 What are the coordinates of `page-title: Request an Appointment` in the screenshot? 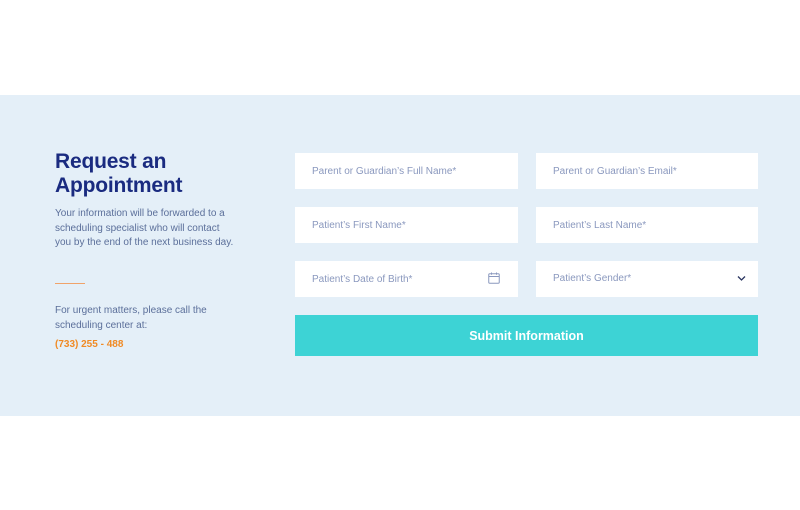 It's located at (145, 174).